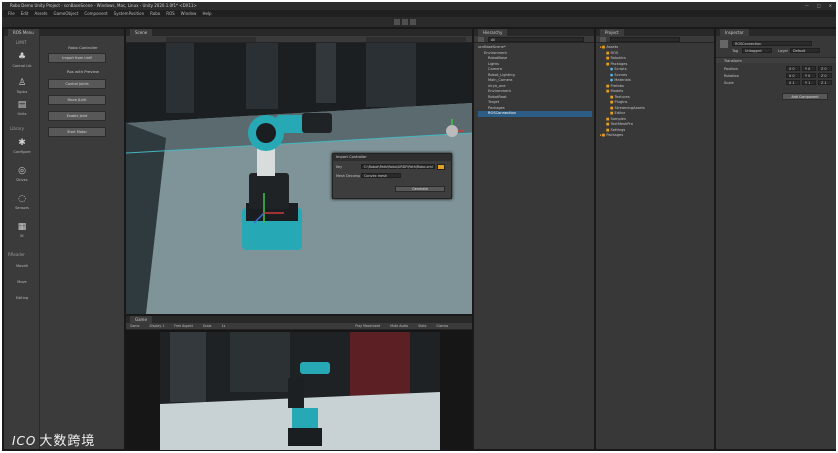 The width and height of the screenshot is (838, 453). I want to click on play-button, so click(397, 22).